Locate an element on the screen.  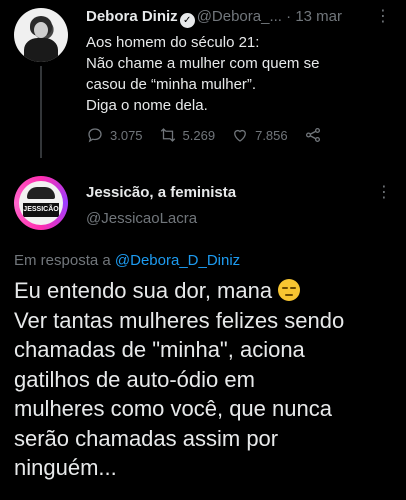
like-button: 7.856 is located at coordinates (259, 135).